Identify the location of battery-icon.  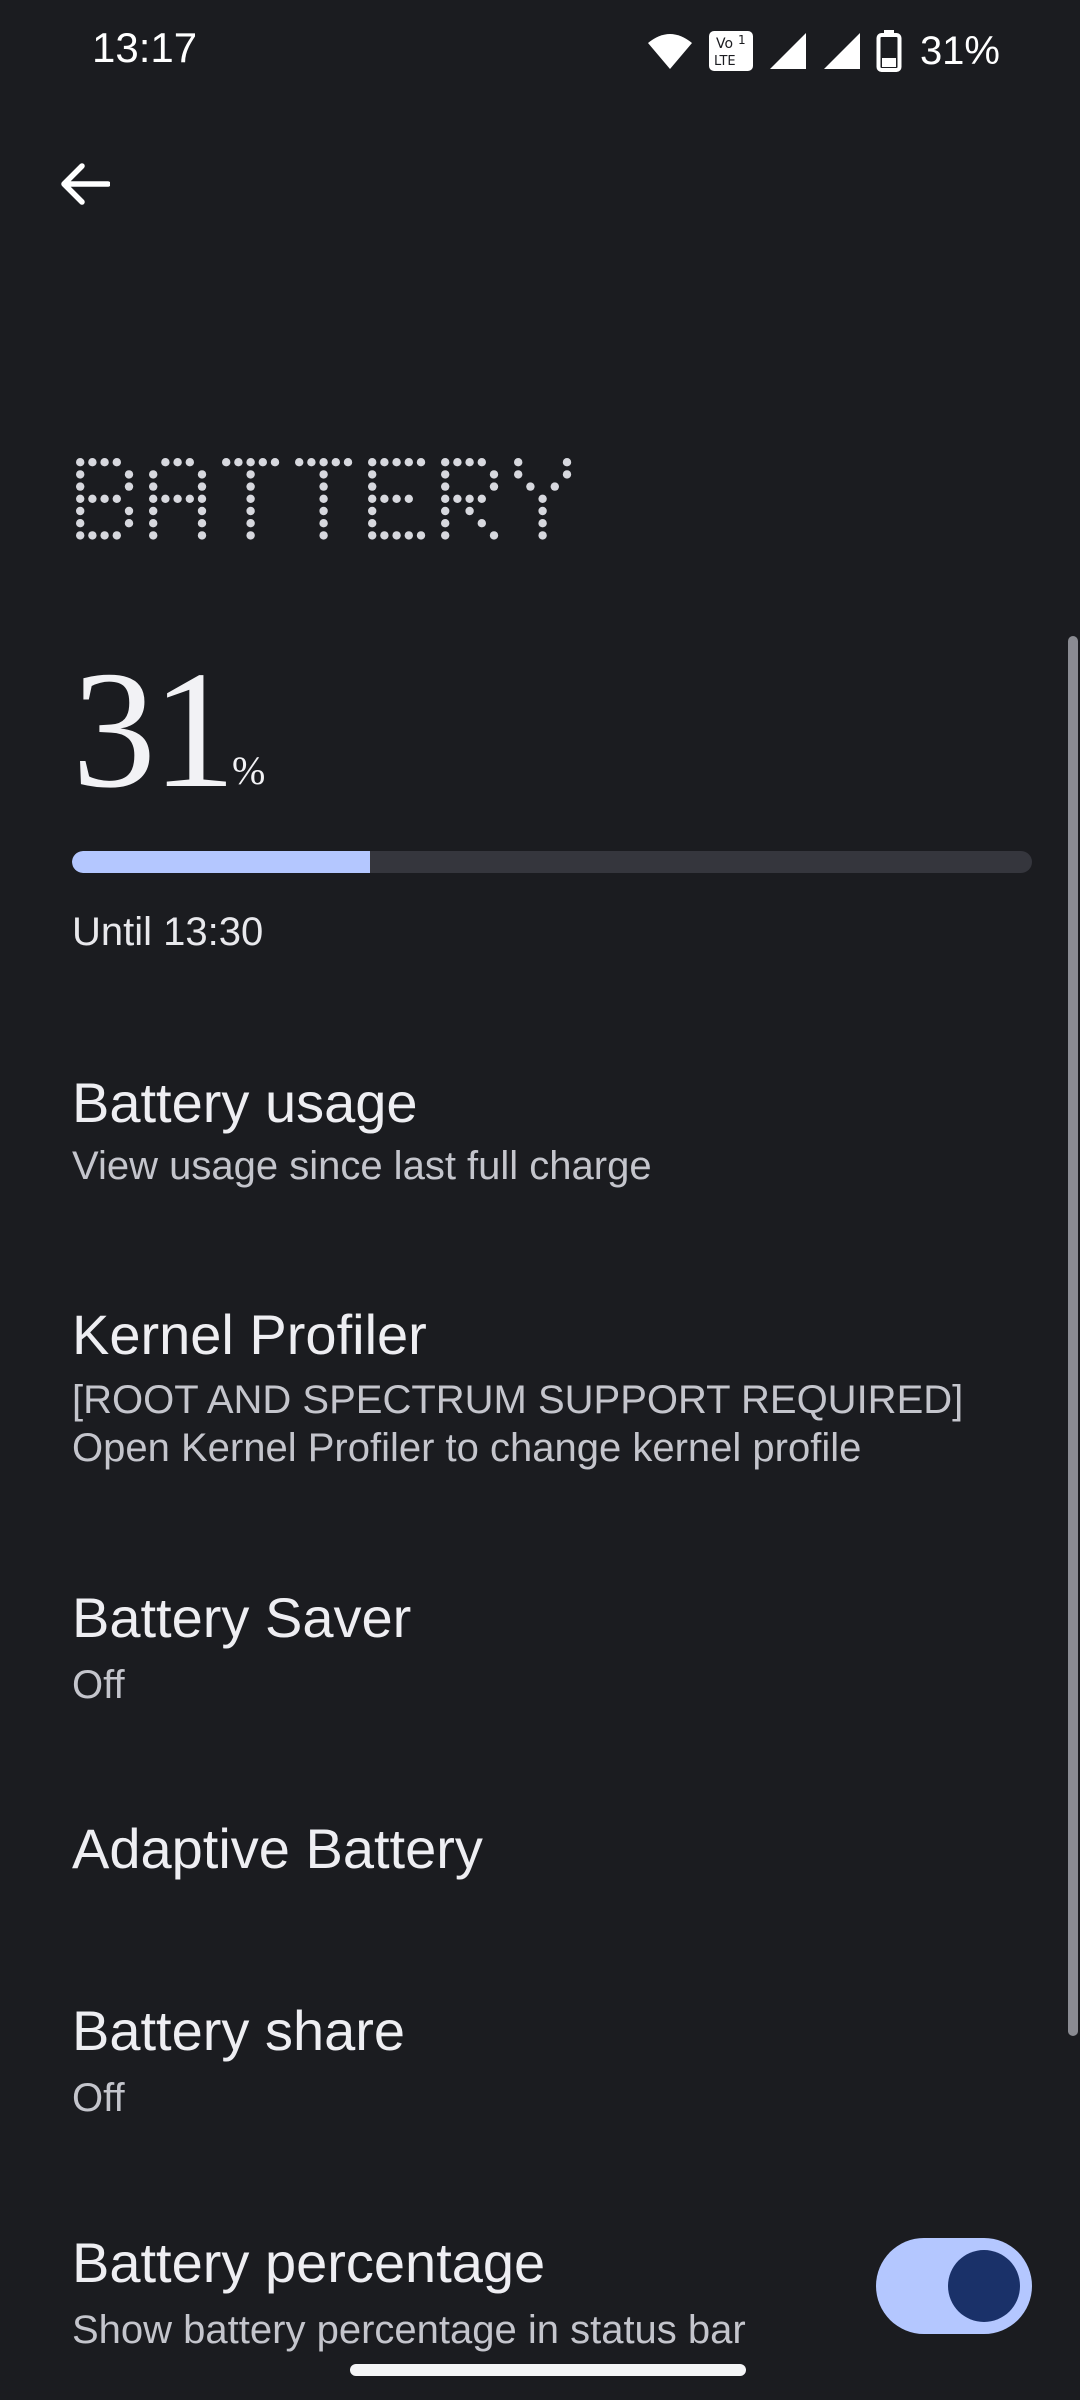
(889, 51).